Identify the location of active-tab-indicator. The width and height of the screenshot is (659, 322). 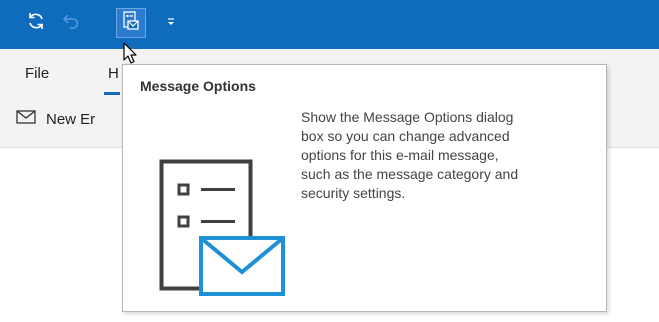
(112, 93).